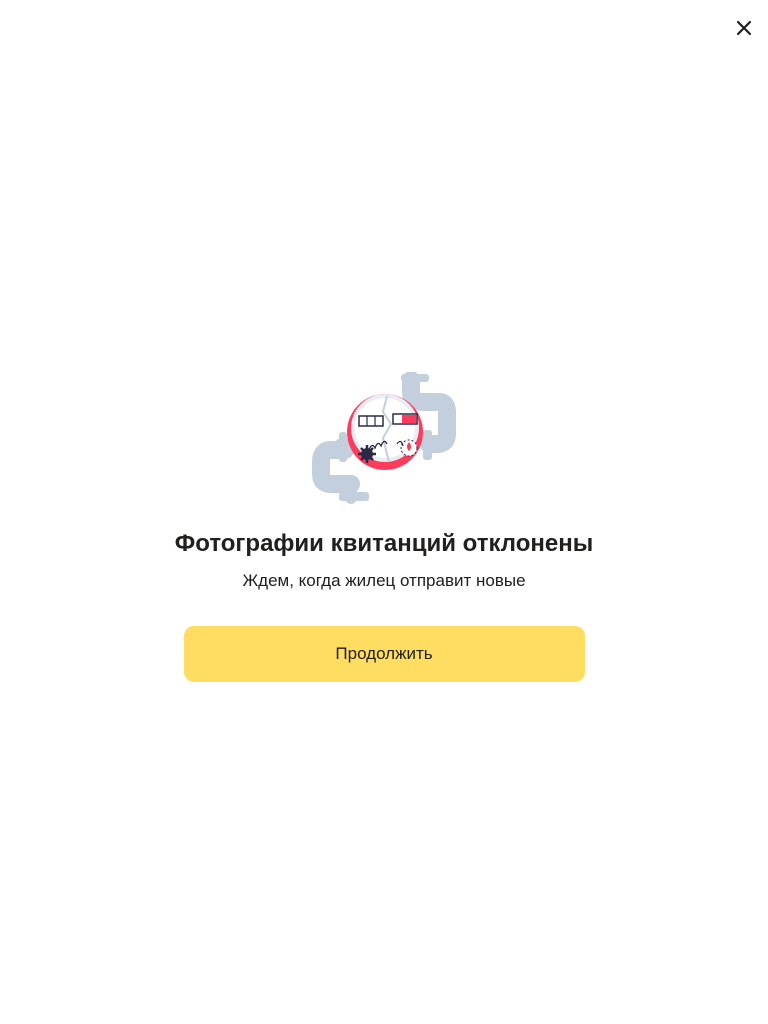 This screenshot has width=768, height=1024. I want to click on continue-button-label: Продолжить, so click(384, 653).